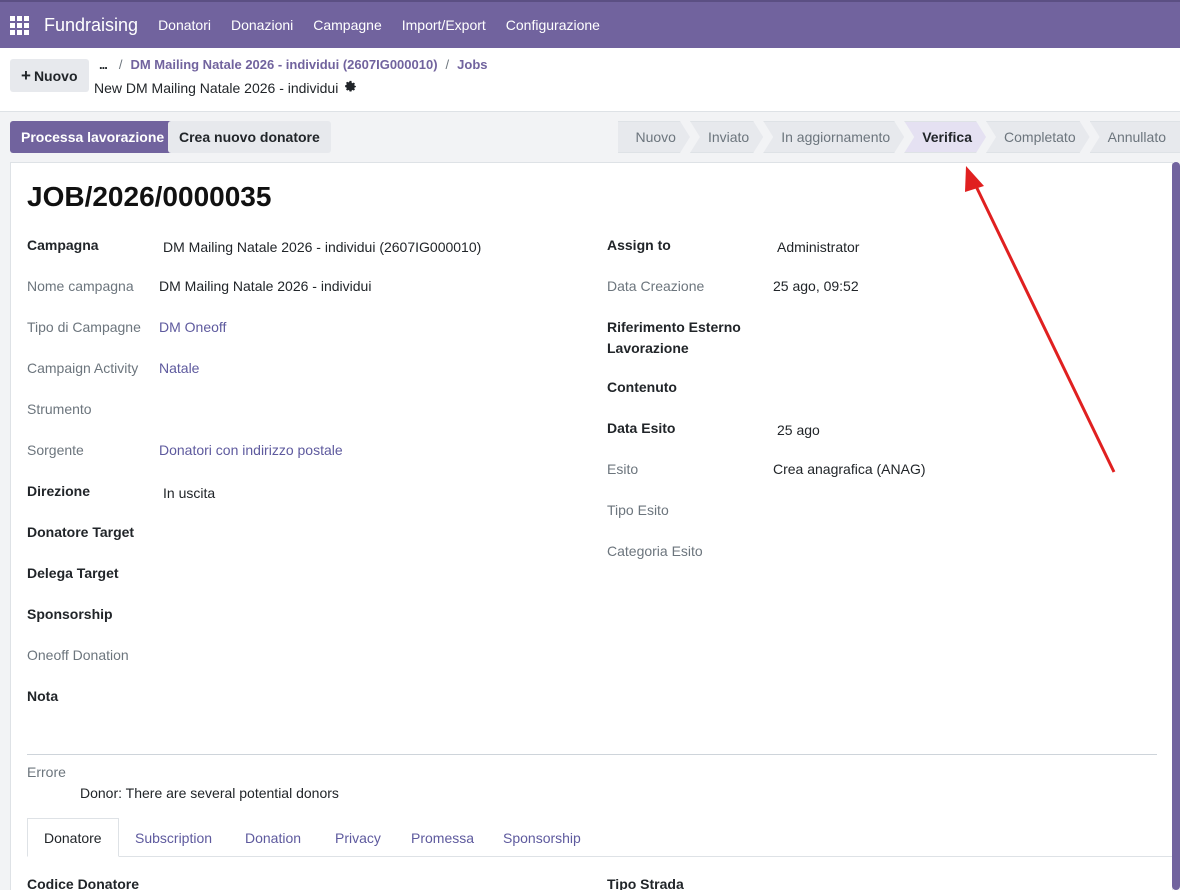  I want to click on errore-label: Errore, so click(46, 772).